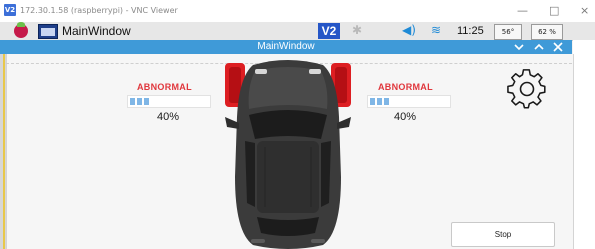  What do you see at coordinates (436, 30) in the screenshot?
I see `wifi-icon: ≋` at bounding box center [436, 30].